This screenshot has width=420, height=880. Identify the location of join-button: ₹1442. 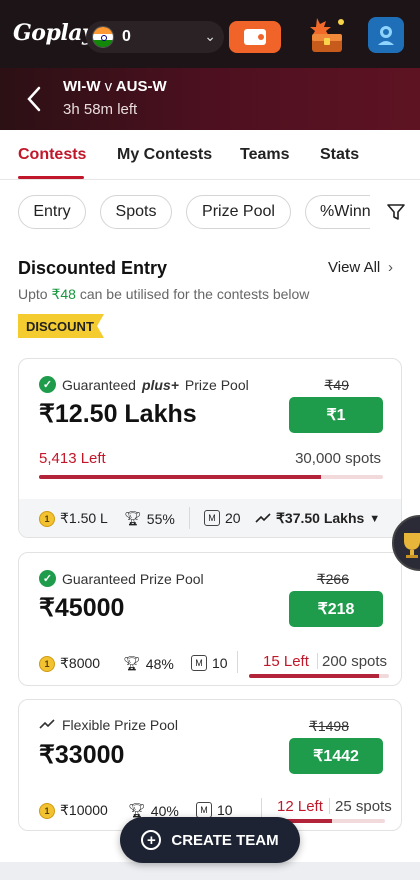
(336, 756).